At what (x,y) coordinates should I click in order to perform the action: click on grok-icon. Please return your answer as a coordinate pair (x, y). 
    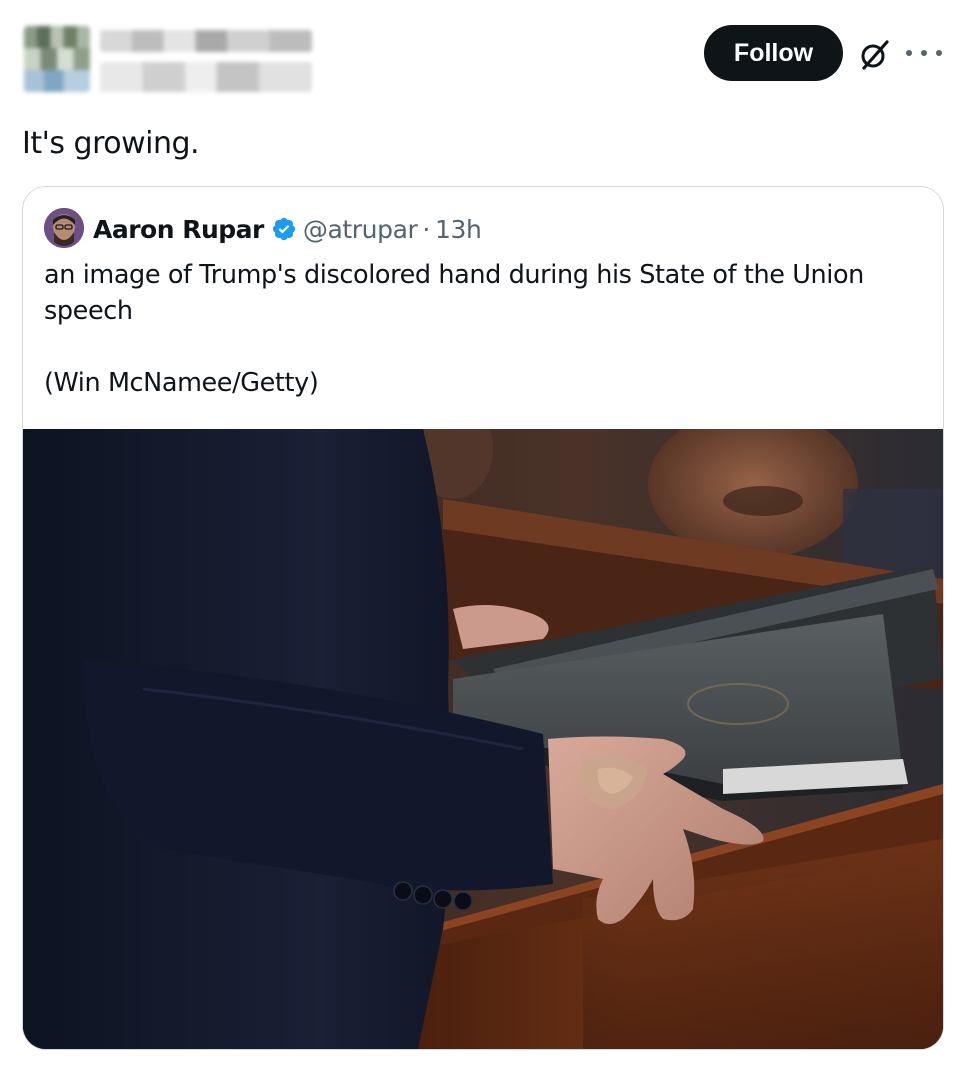
    Looking at the image, I should click on (875, 55).